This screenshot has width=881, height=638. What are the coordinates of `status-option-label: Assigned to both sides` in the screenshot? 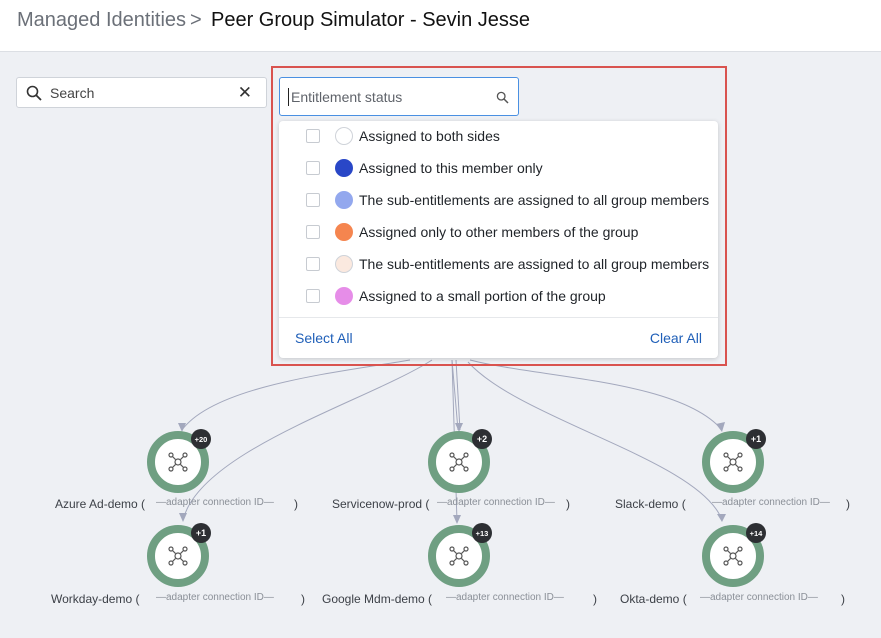 It's located at (429, 136).